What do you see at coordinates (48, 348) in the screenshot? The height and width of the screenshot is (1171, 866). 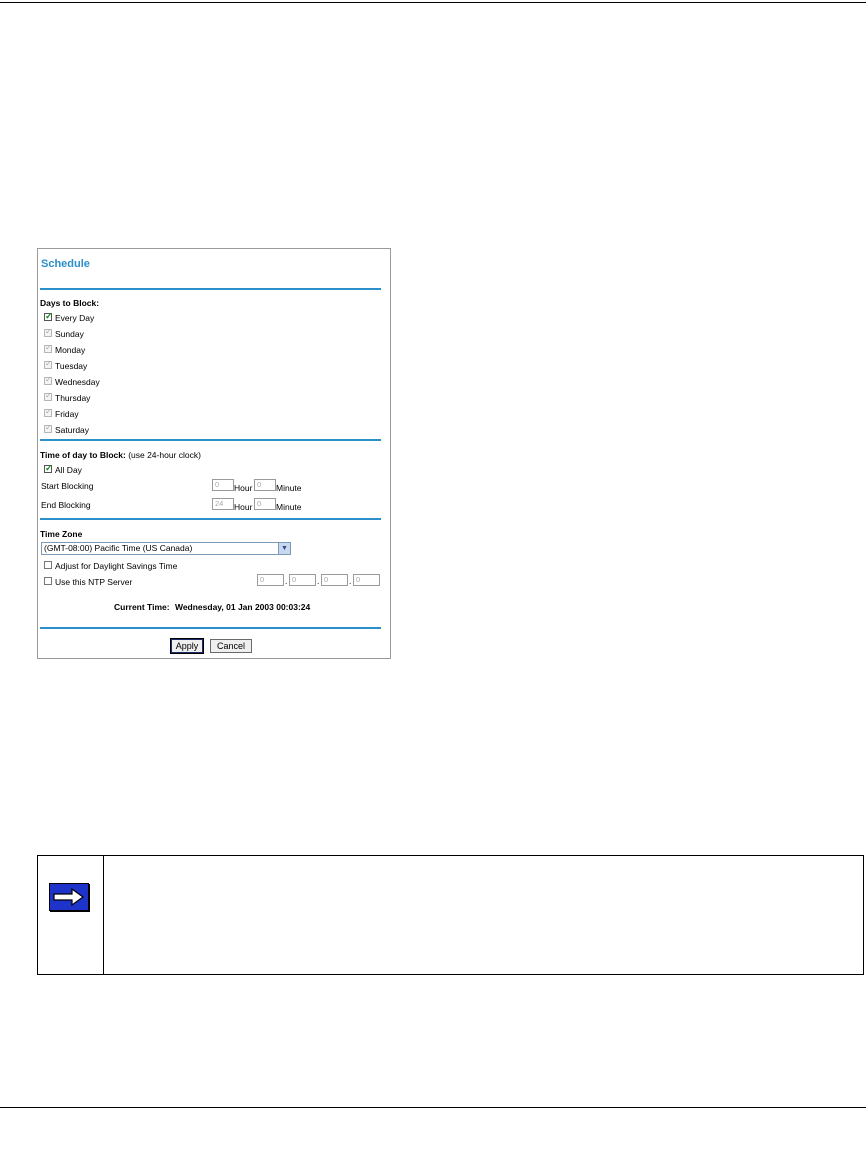 I see `day-checkbox-monday` at bounding box center [48, 348].